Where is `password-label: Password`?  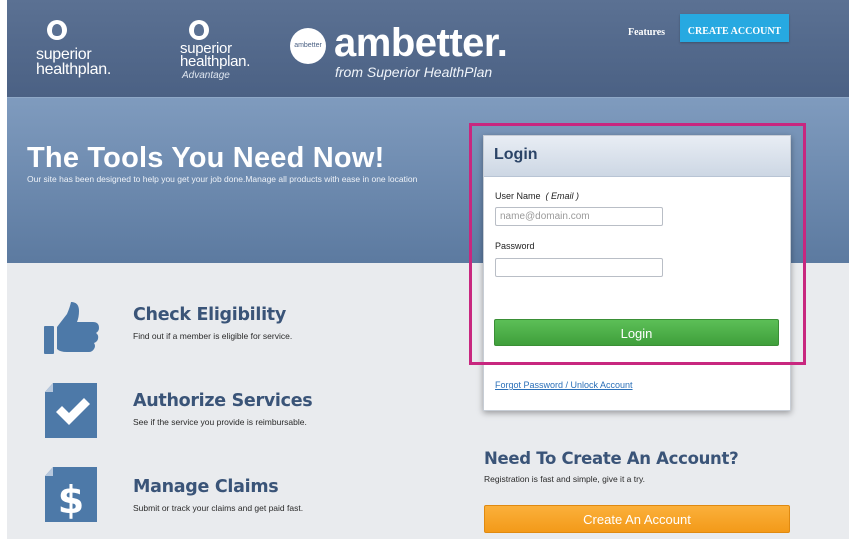
password-label: Password is located at coordinates (515, 246).